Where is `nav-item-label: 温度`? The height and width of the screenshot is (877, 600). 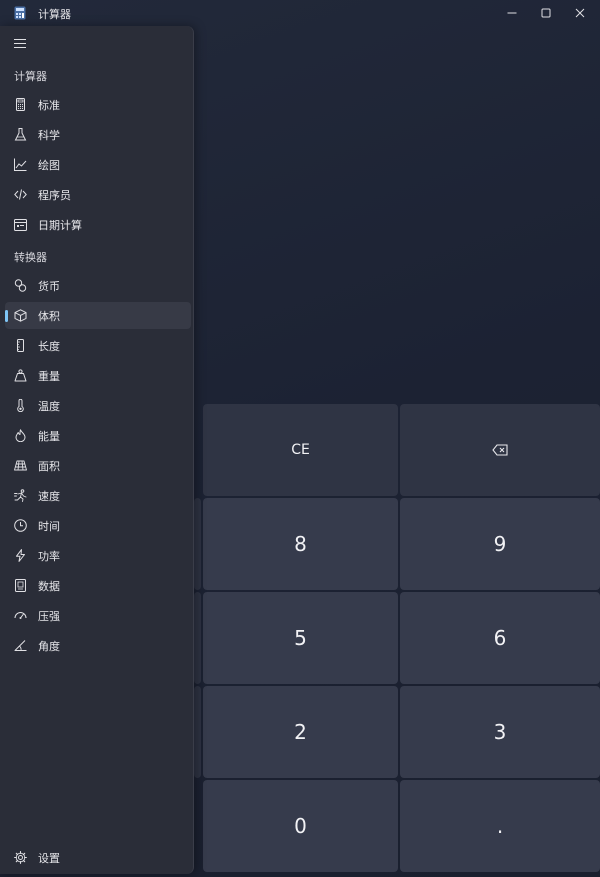 nav-item-label: 温度 is located at coordinates (49, 406).